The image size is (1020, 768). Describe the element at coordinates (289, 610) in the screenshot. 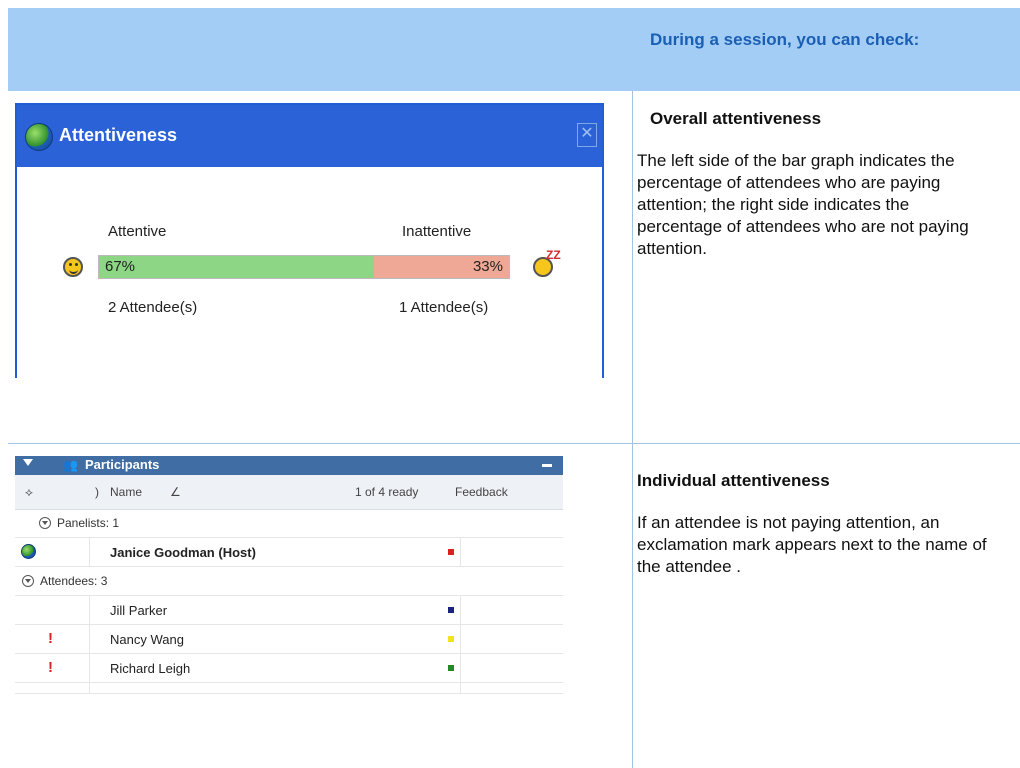

I see `table-row: Jill Parker` at that location.